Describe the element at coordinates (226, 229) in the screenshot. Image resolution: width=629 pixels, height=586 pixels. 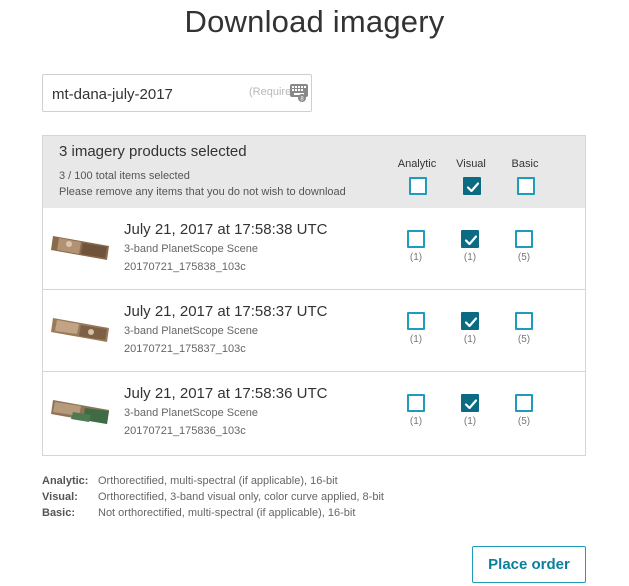
I see `scene-date: July 21, 2017 at 17:58:38 UTC` at that location.